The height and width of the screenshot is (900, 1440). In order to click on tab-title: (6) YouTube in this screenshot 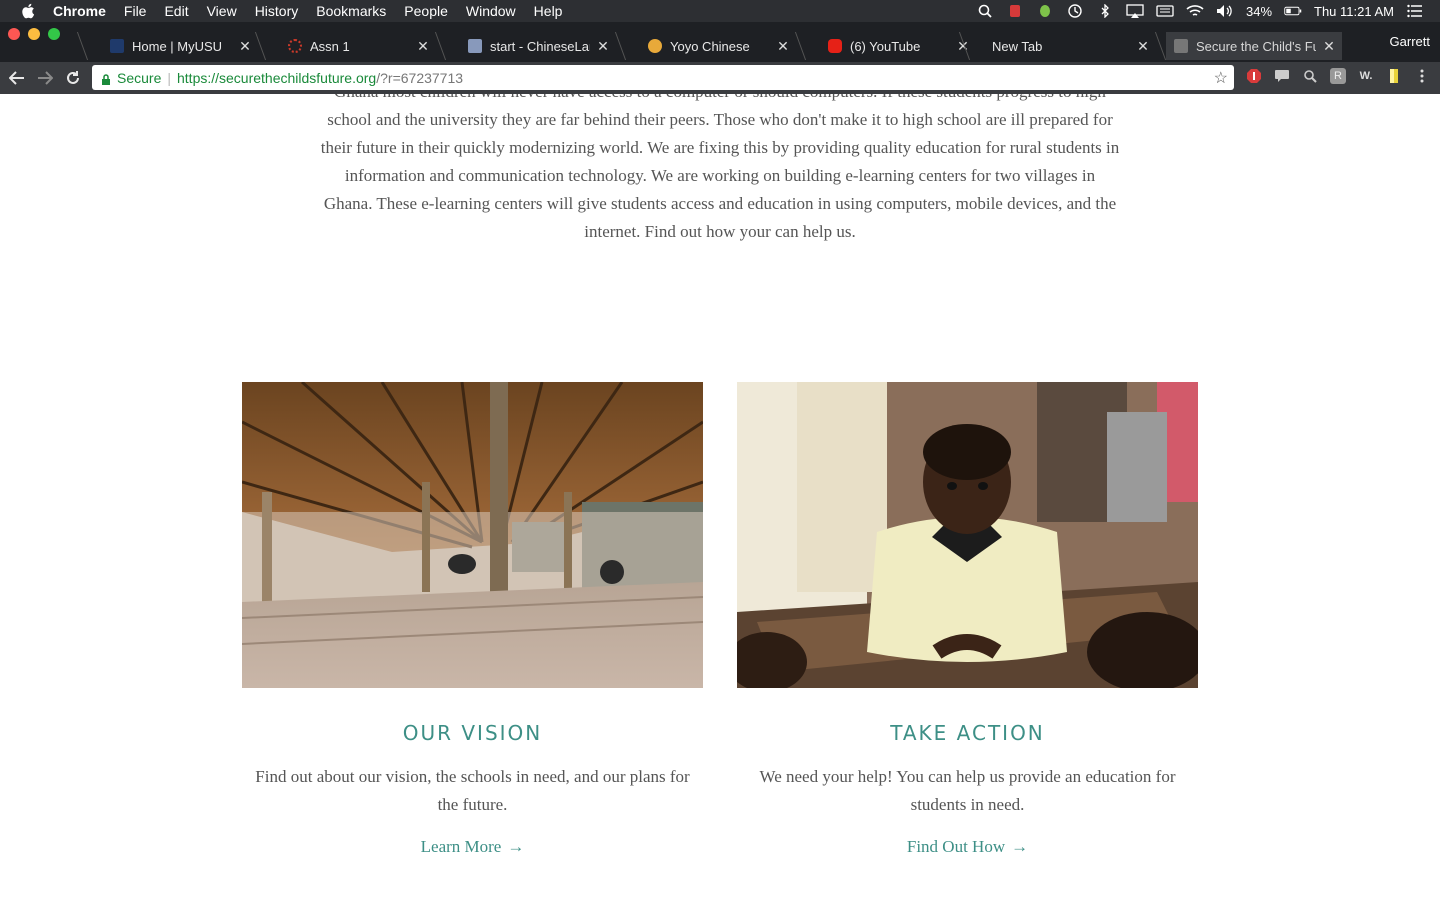, I will do `click(885, 46)`.